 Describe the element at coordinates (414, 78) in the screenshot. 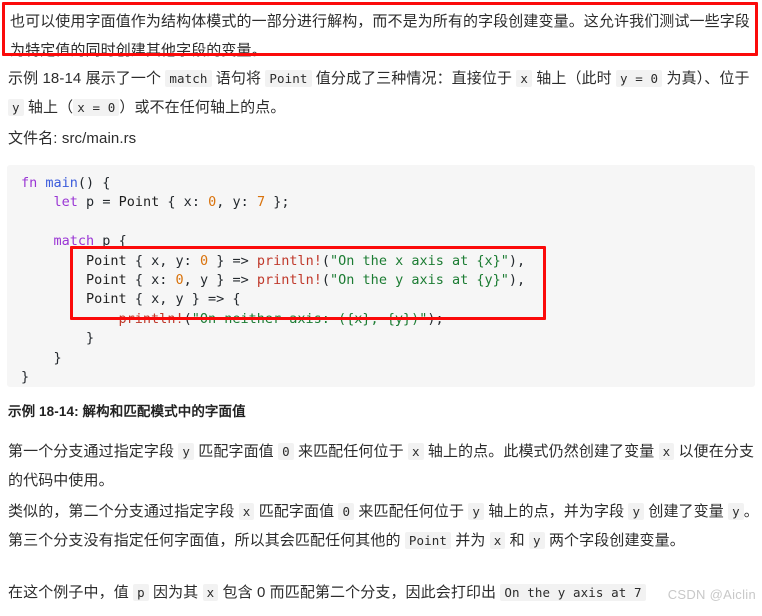

I see `seg-text: 值分成了三种情况：直接位于` at that location.